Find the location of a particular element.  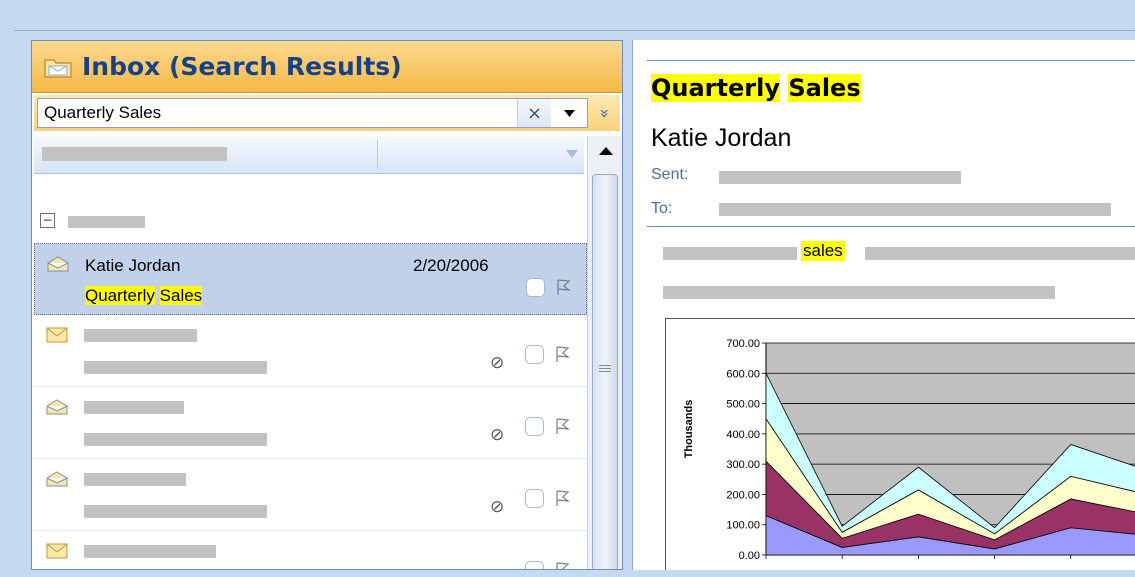

message-item: Katie Jordan 2/20/2006 Quarterly Sales is located at coordinates (310, 279).